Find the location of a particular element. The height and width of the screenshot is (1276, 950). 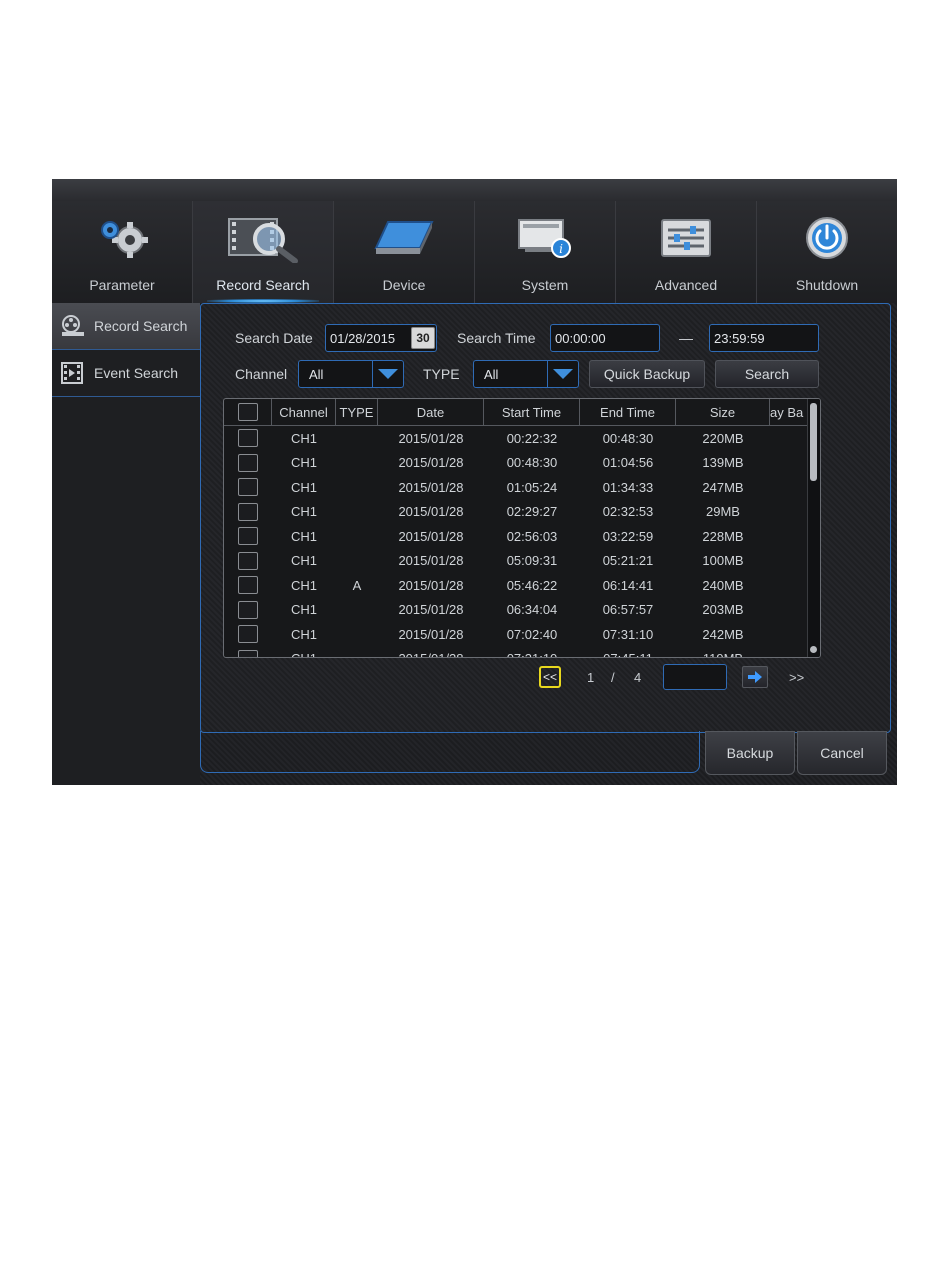

table-row: CH1 2015/01/28 07:02:40 07:31:10 242MB is located at coordinates (516, 634).